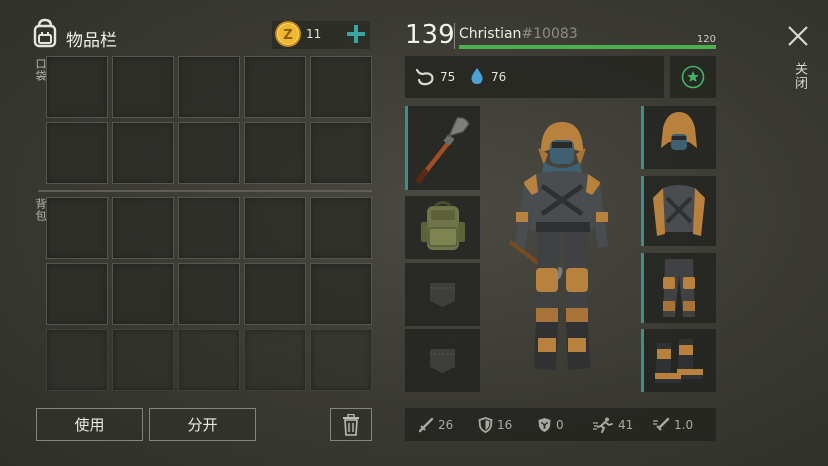 The height and width of the screenshot is (466, 828). I want to click on attack-stat: 26, so click(435, 425).